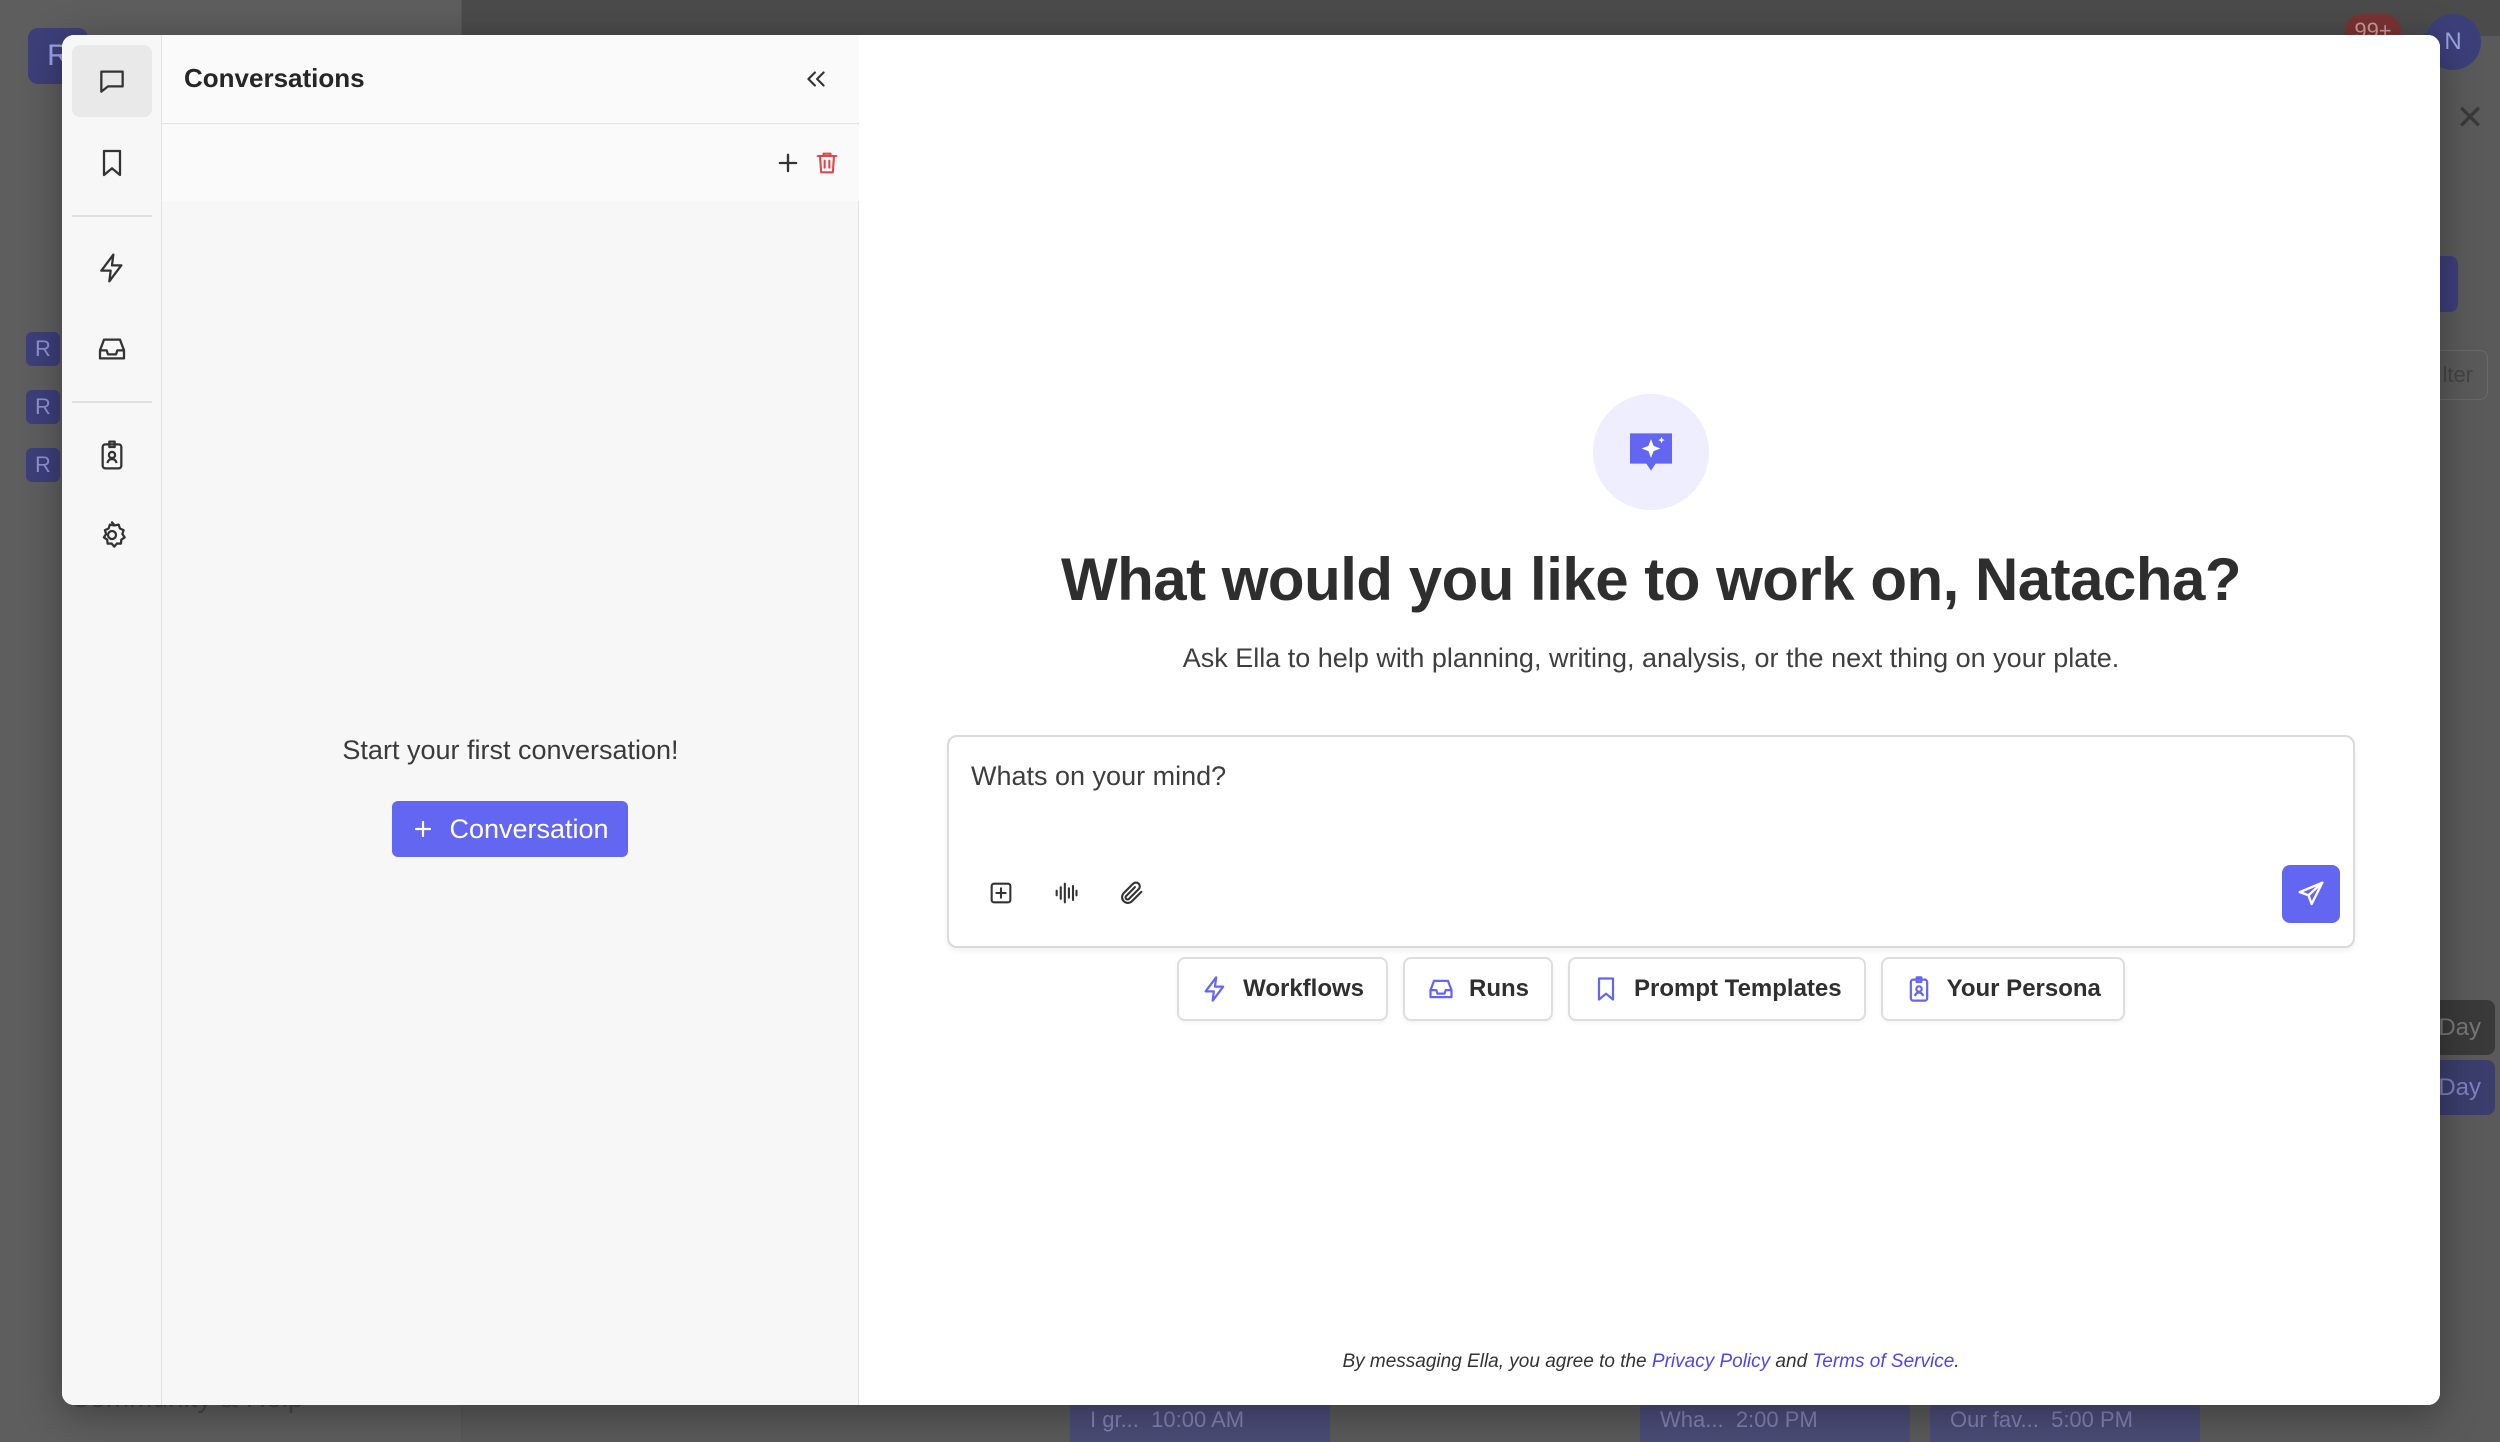 This screenshot has width=2500, height=1442. Describe the element at coordinates (2023, 988) in the screenshot. I see `chip-label: Your Persona` at that location.